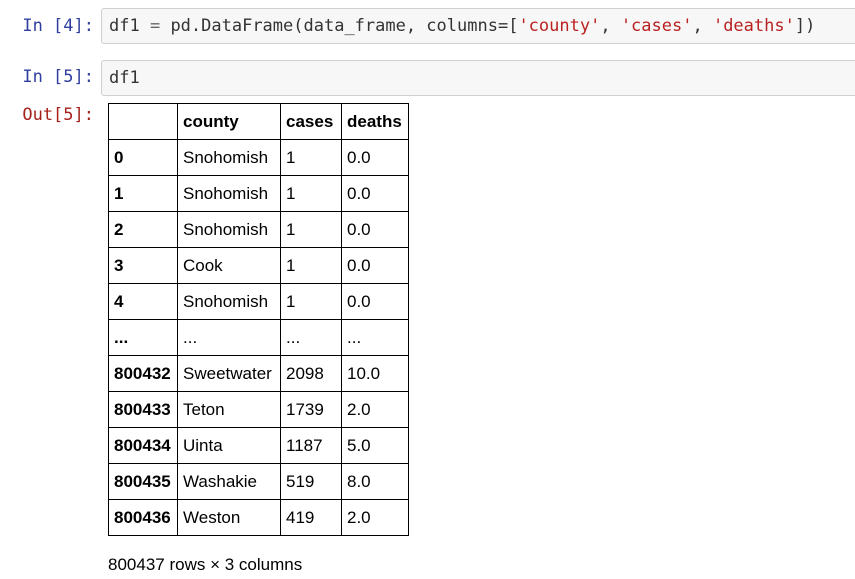 The width and height of the screenshot is (855, 579). I want to click on header-row: county cases deaths, so click(258, 121).